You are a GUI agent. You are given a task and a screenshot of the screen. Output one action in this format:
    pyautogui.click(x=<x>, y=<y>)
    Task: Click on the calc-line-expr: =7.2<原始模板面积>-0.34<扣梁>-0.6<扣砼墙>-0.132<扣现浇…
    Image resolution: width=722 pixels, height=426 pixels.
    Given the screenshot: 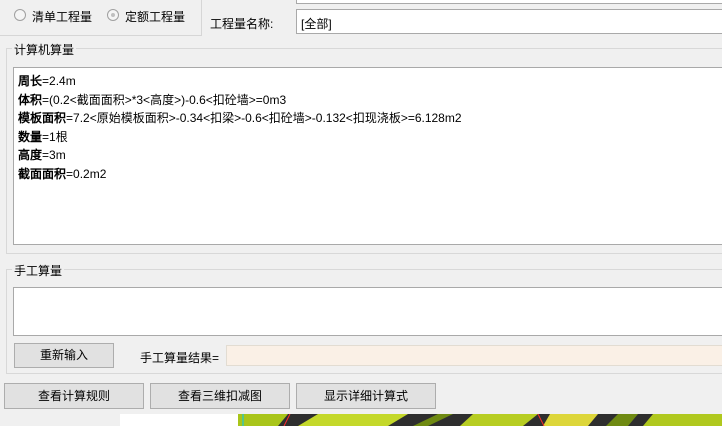 What is the action you would take?
    pyautogui.click(x=264, y=118)
    